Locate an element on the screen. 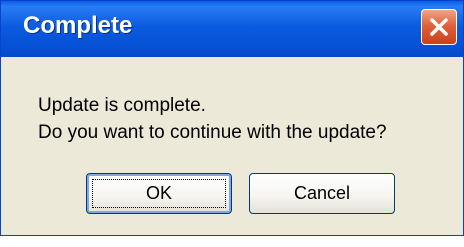  cancel-button-label: Cancel is located at coordinates (322, 193).